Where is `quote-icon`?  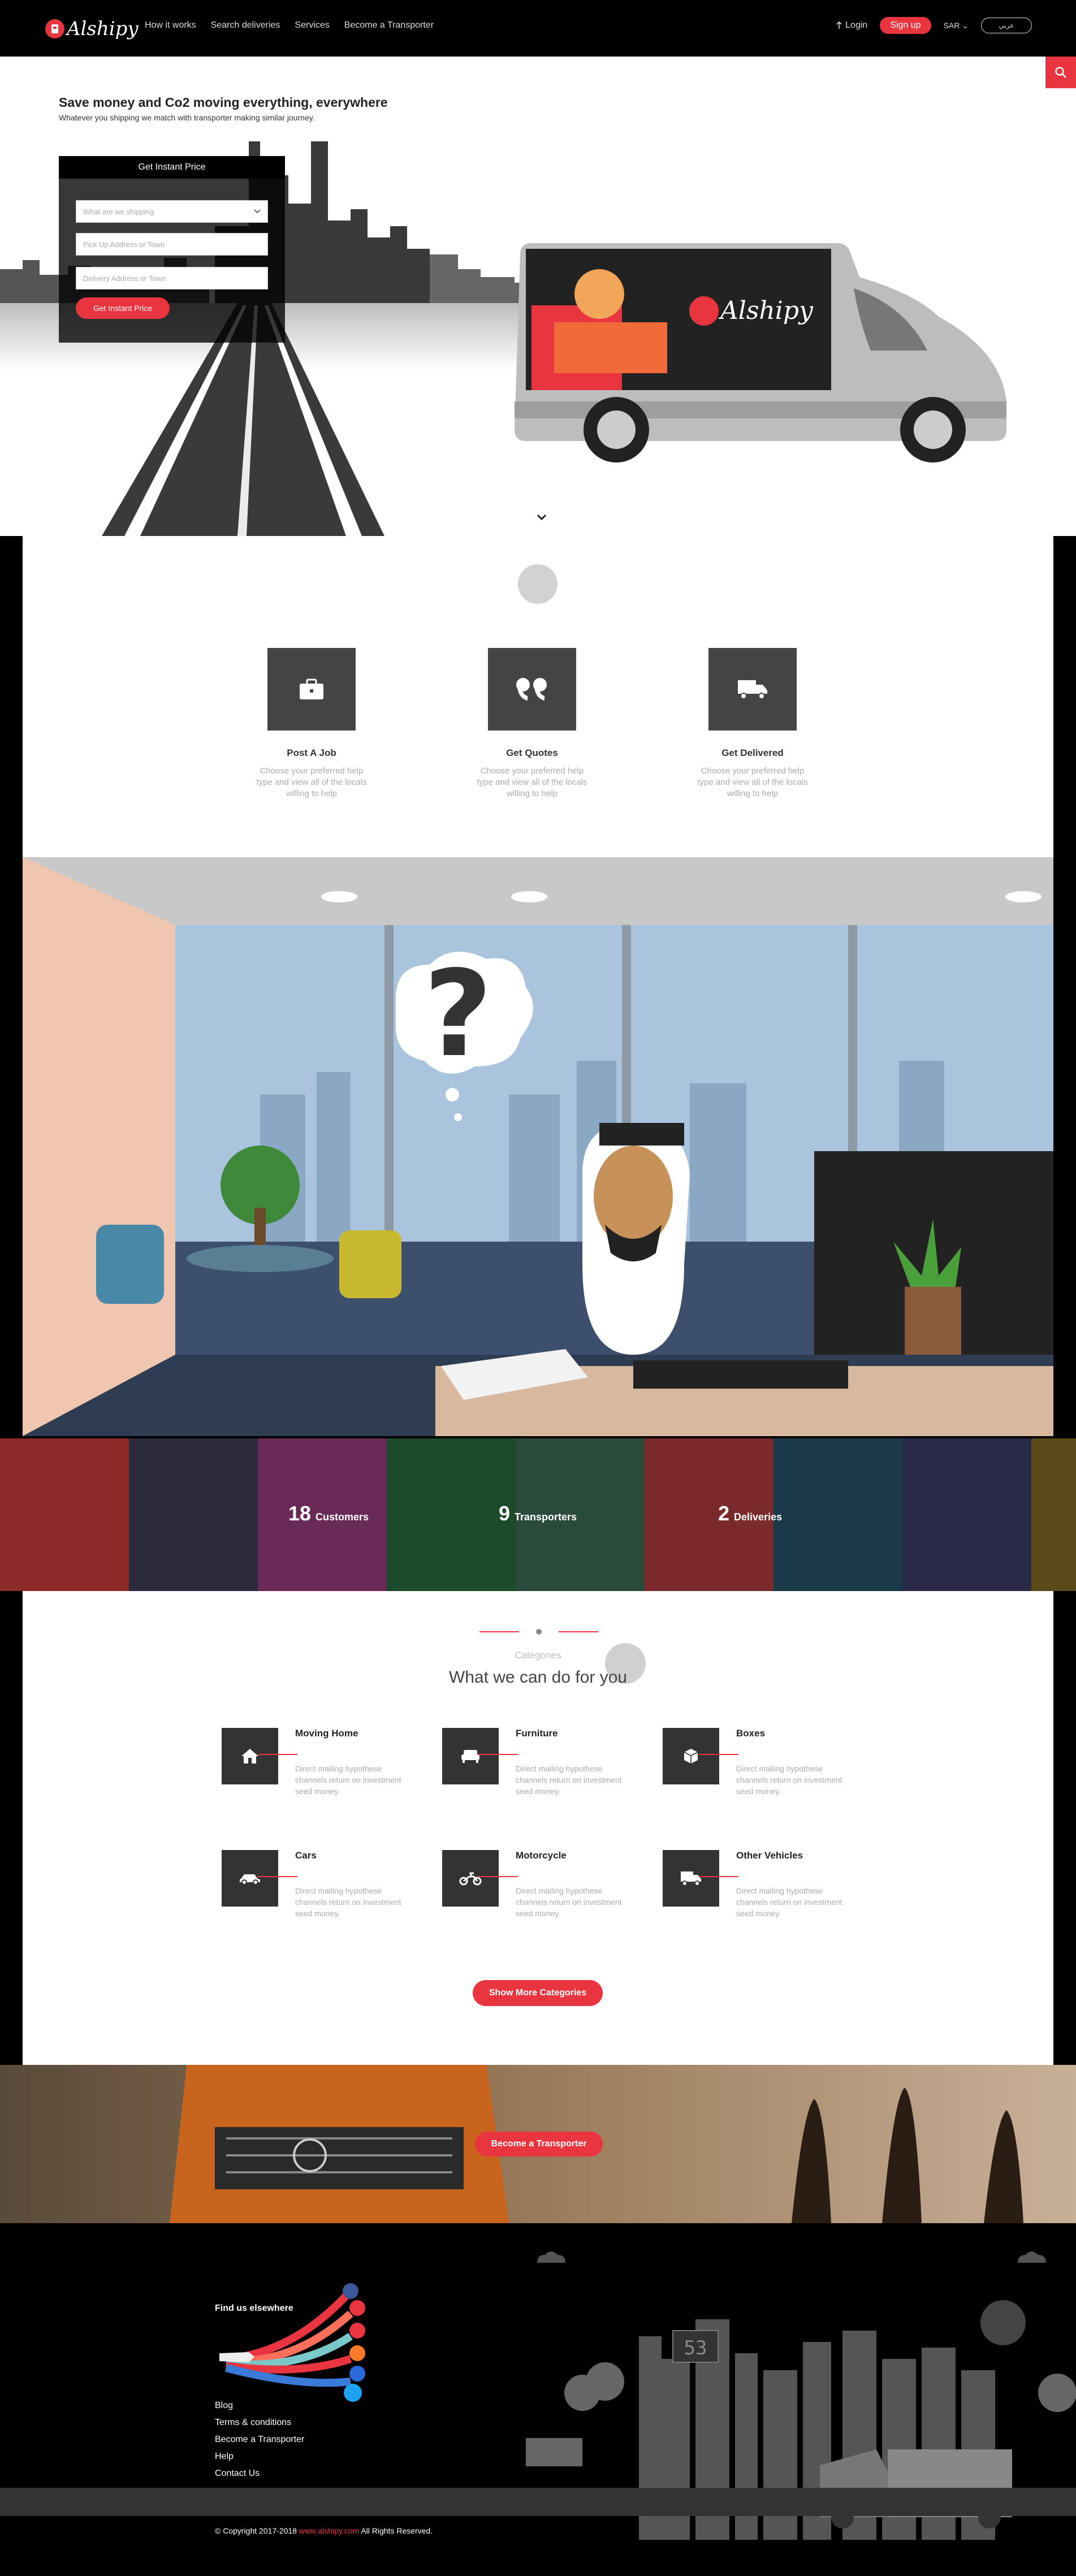 quote-icon is located at coordinates (531, 689).